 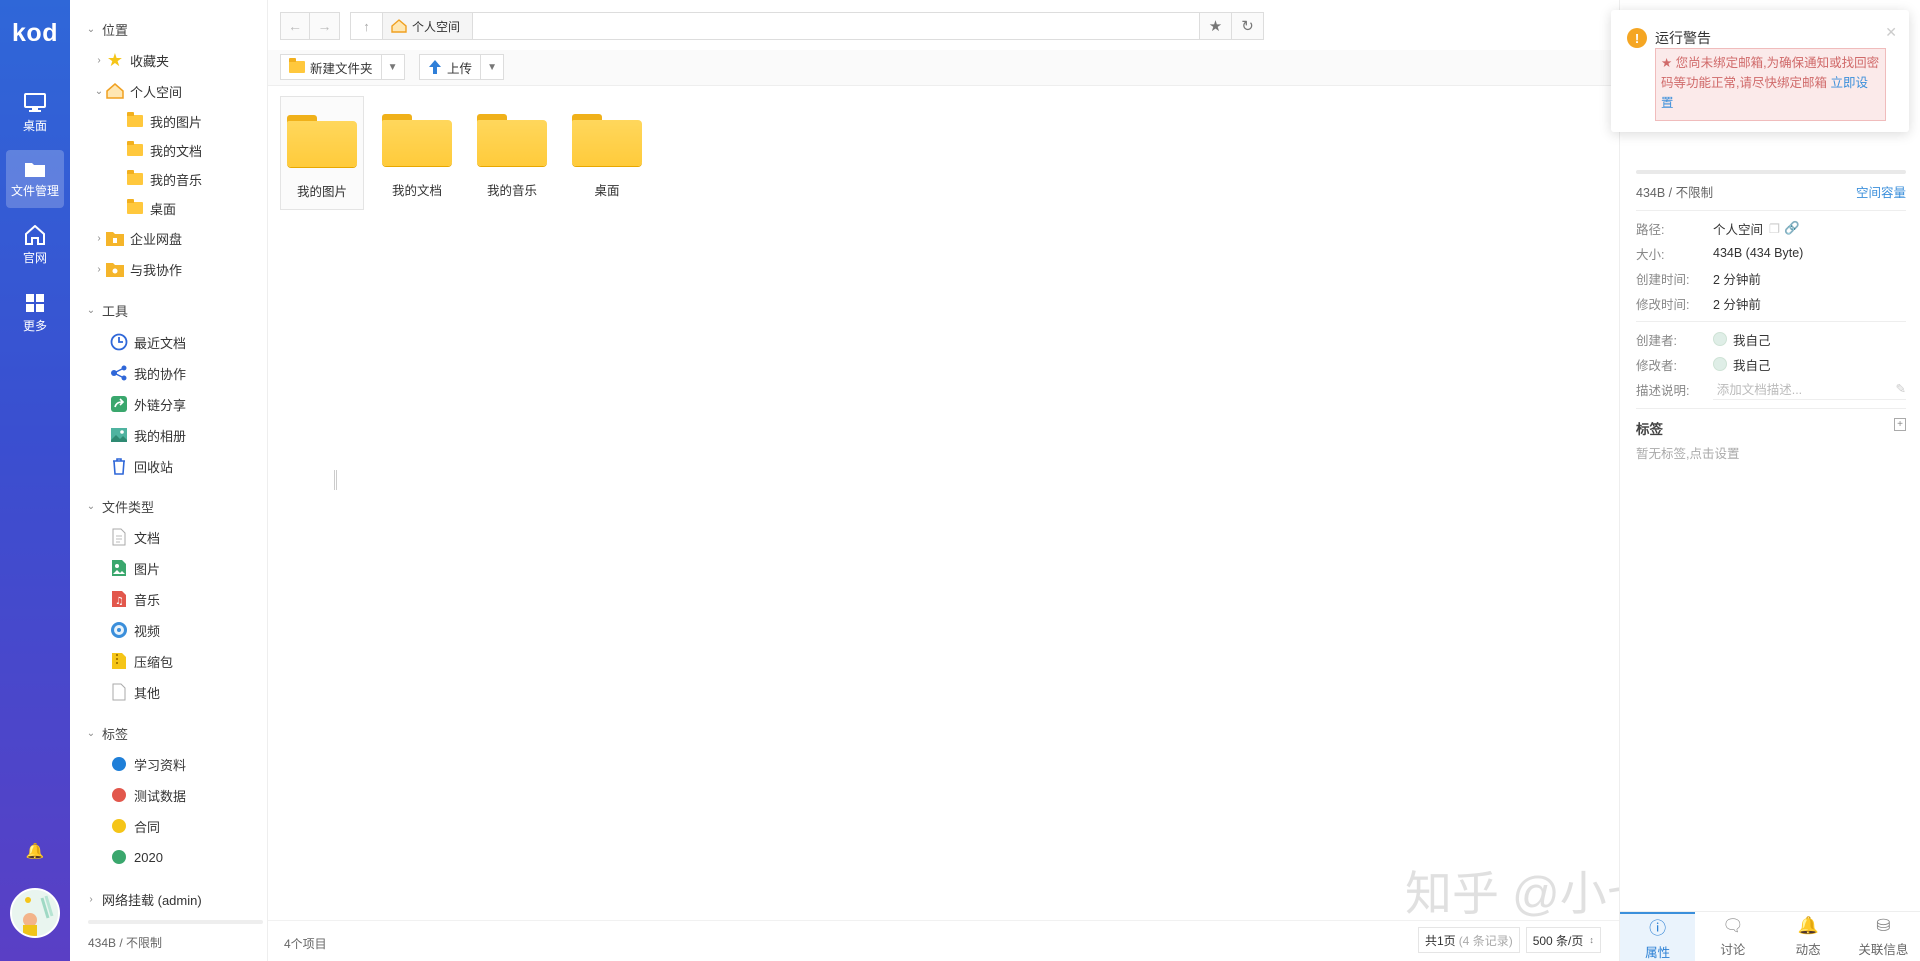 What do you see at coordinates (176, 180) in the screenshot?
I see `tree-item-label: 我的音乐` at bounding box center [176, 180].